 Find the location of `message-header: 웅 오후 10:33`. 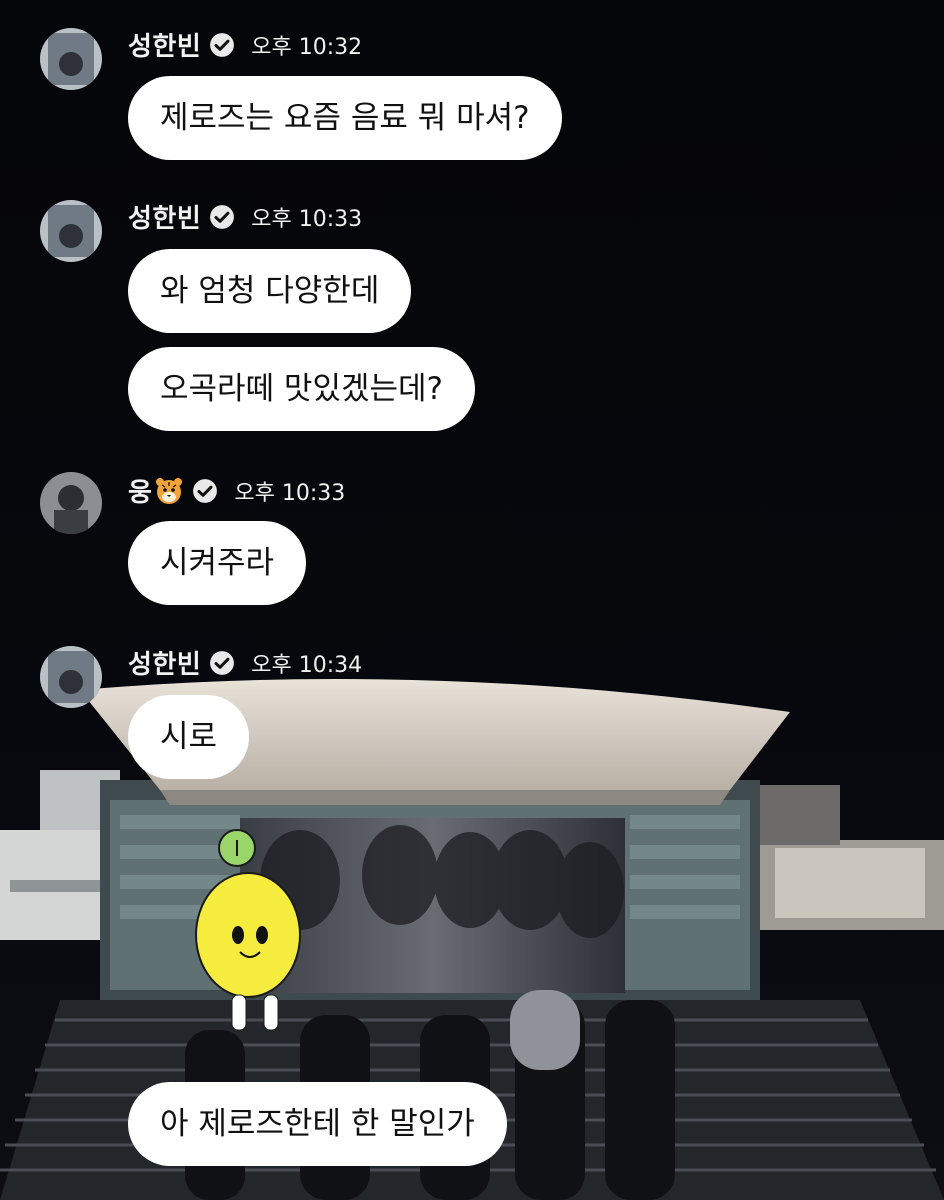

message-header: 웅 오후 10:33 is located at coordinates (236, 490).